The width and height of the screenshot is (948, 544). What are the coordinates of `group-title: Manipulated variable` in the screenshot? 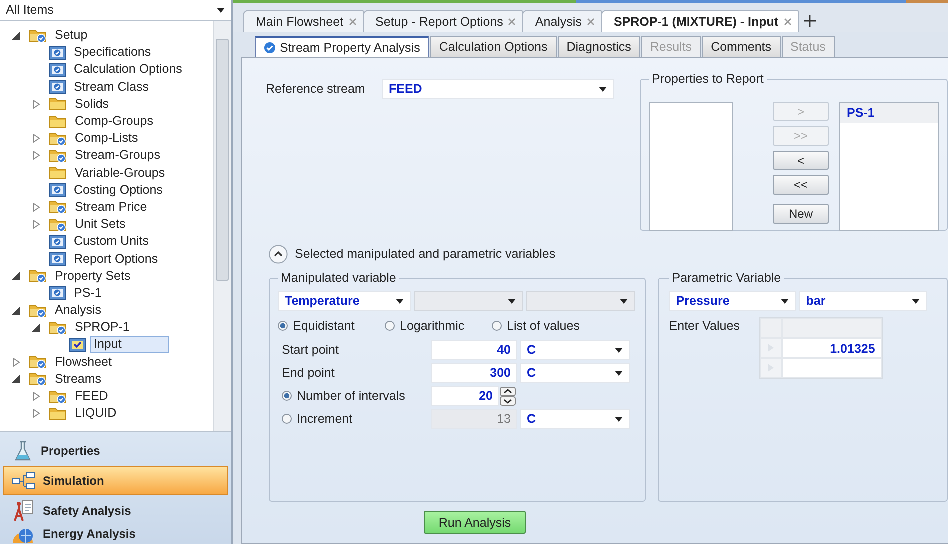 It's located at (339, 278).